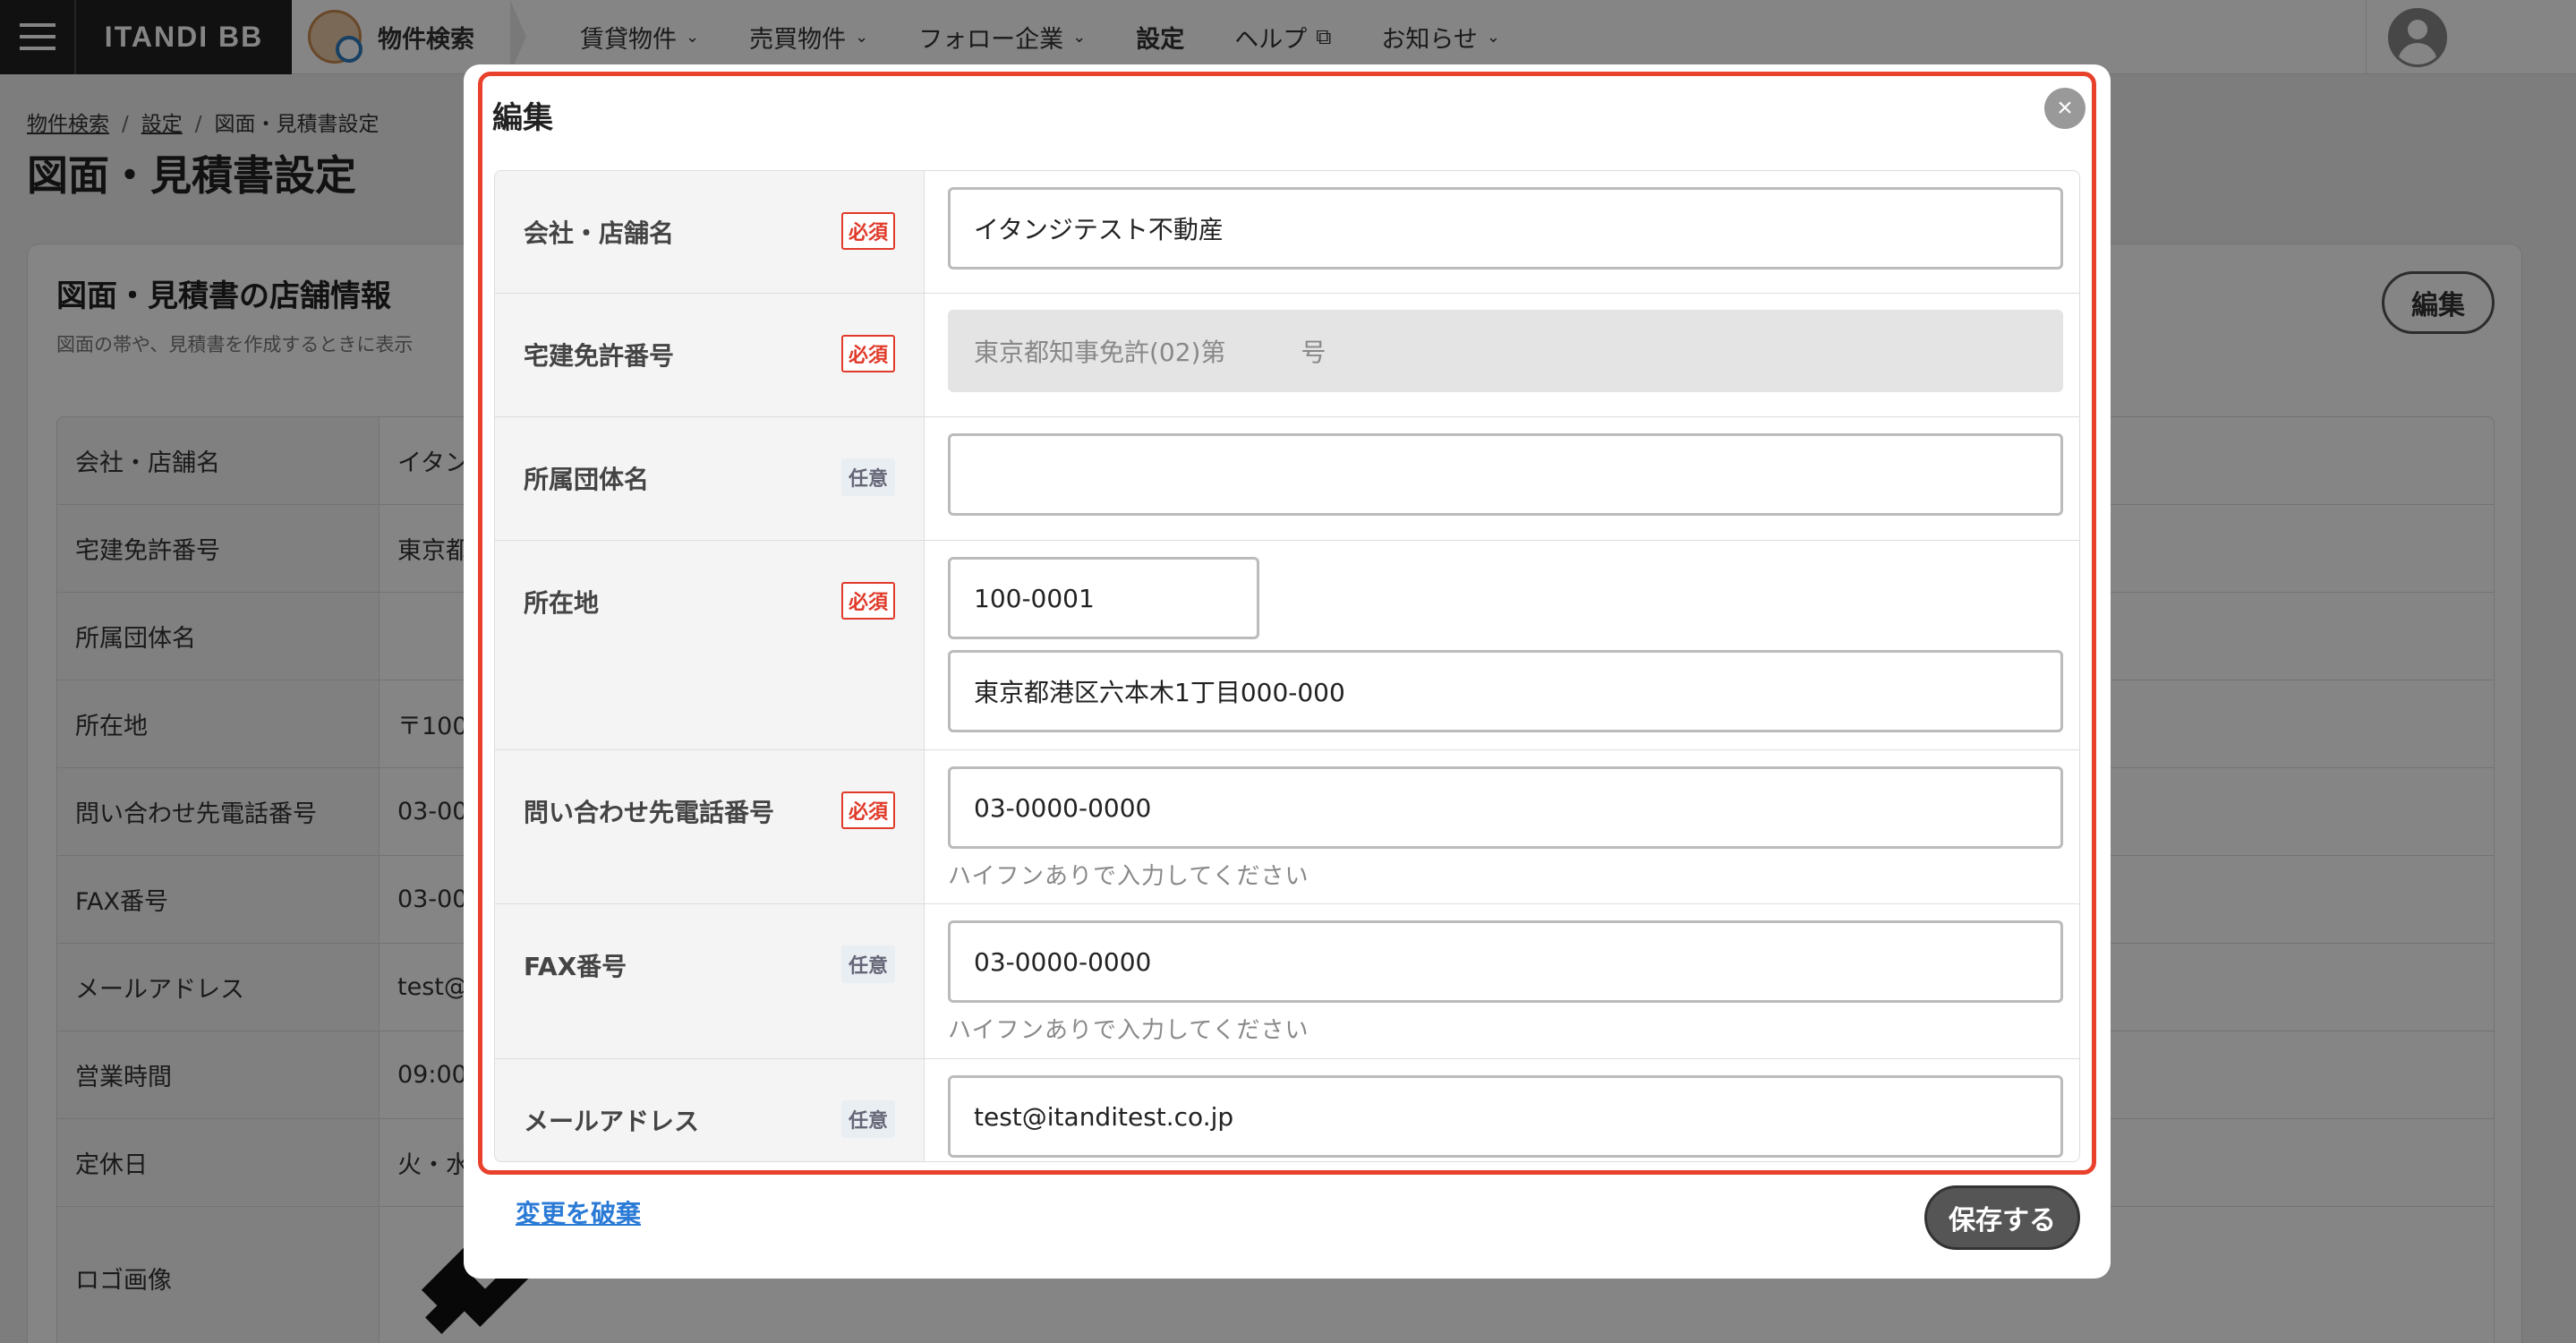 The image size is (2576, 1343). Describe the element at coordinates (575, 966) in the screenshot. I see `field-label: FAX番号` at that location.